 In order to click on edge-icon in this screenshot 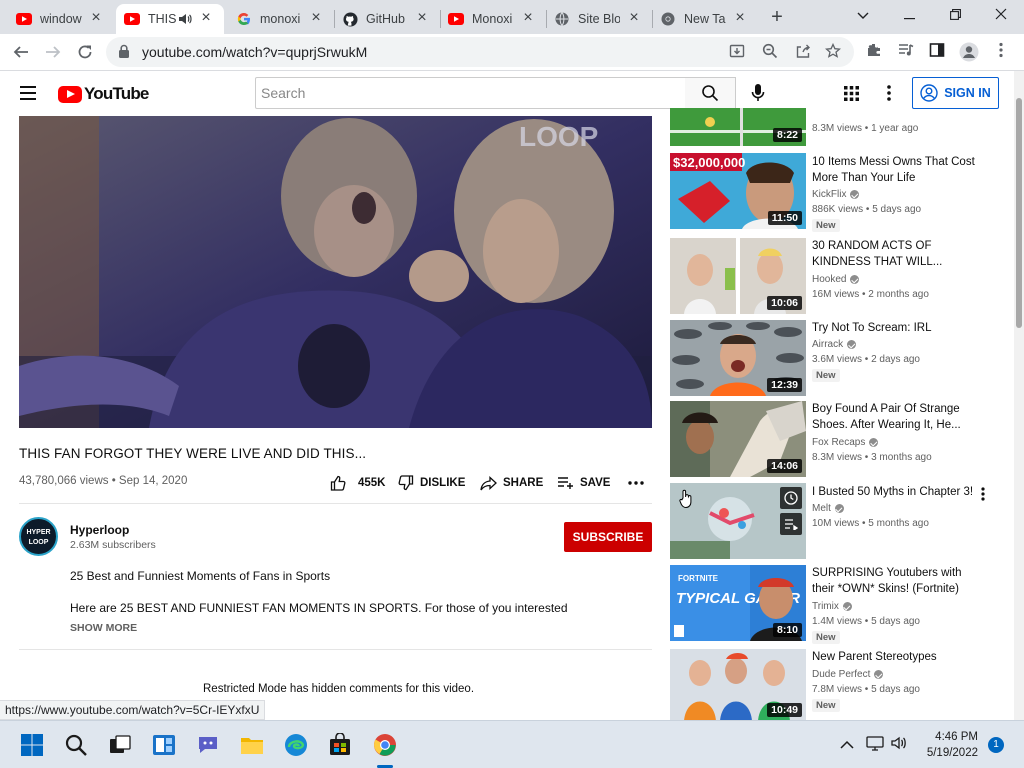, I will do `click(296, 745)`.